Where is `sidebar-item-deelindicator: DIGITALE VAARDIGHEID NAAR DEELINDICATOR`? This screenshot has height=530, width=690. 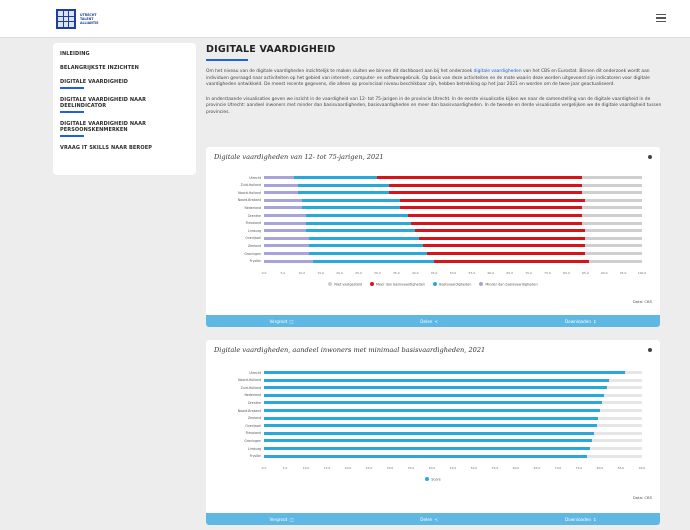
sidebar-item-deelindicator: DIGITALE VAARDIGHEID NAAR DEELINDICATOR is located at coordinates (124, 105).